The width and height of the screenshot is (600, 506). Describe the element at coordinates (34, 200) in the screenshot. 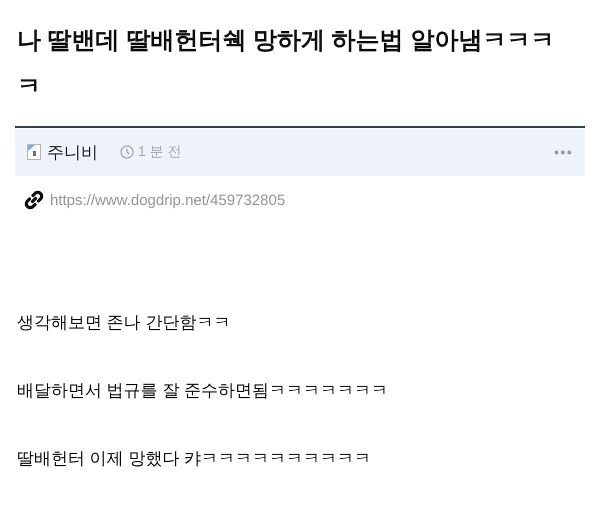

I see `link-icon` at that location.